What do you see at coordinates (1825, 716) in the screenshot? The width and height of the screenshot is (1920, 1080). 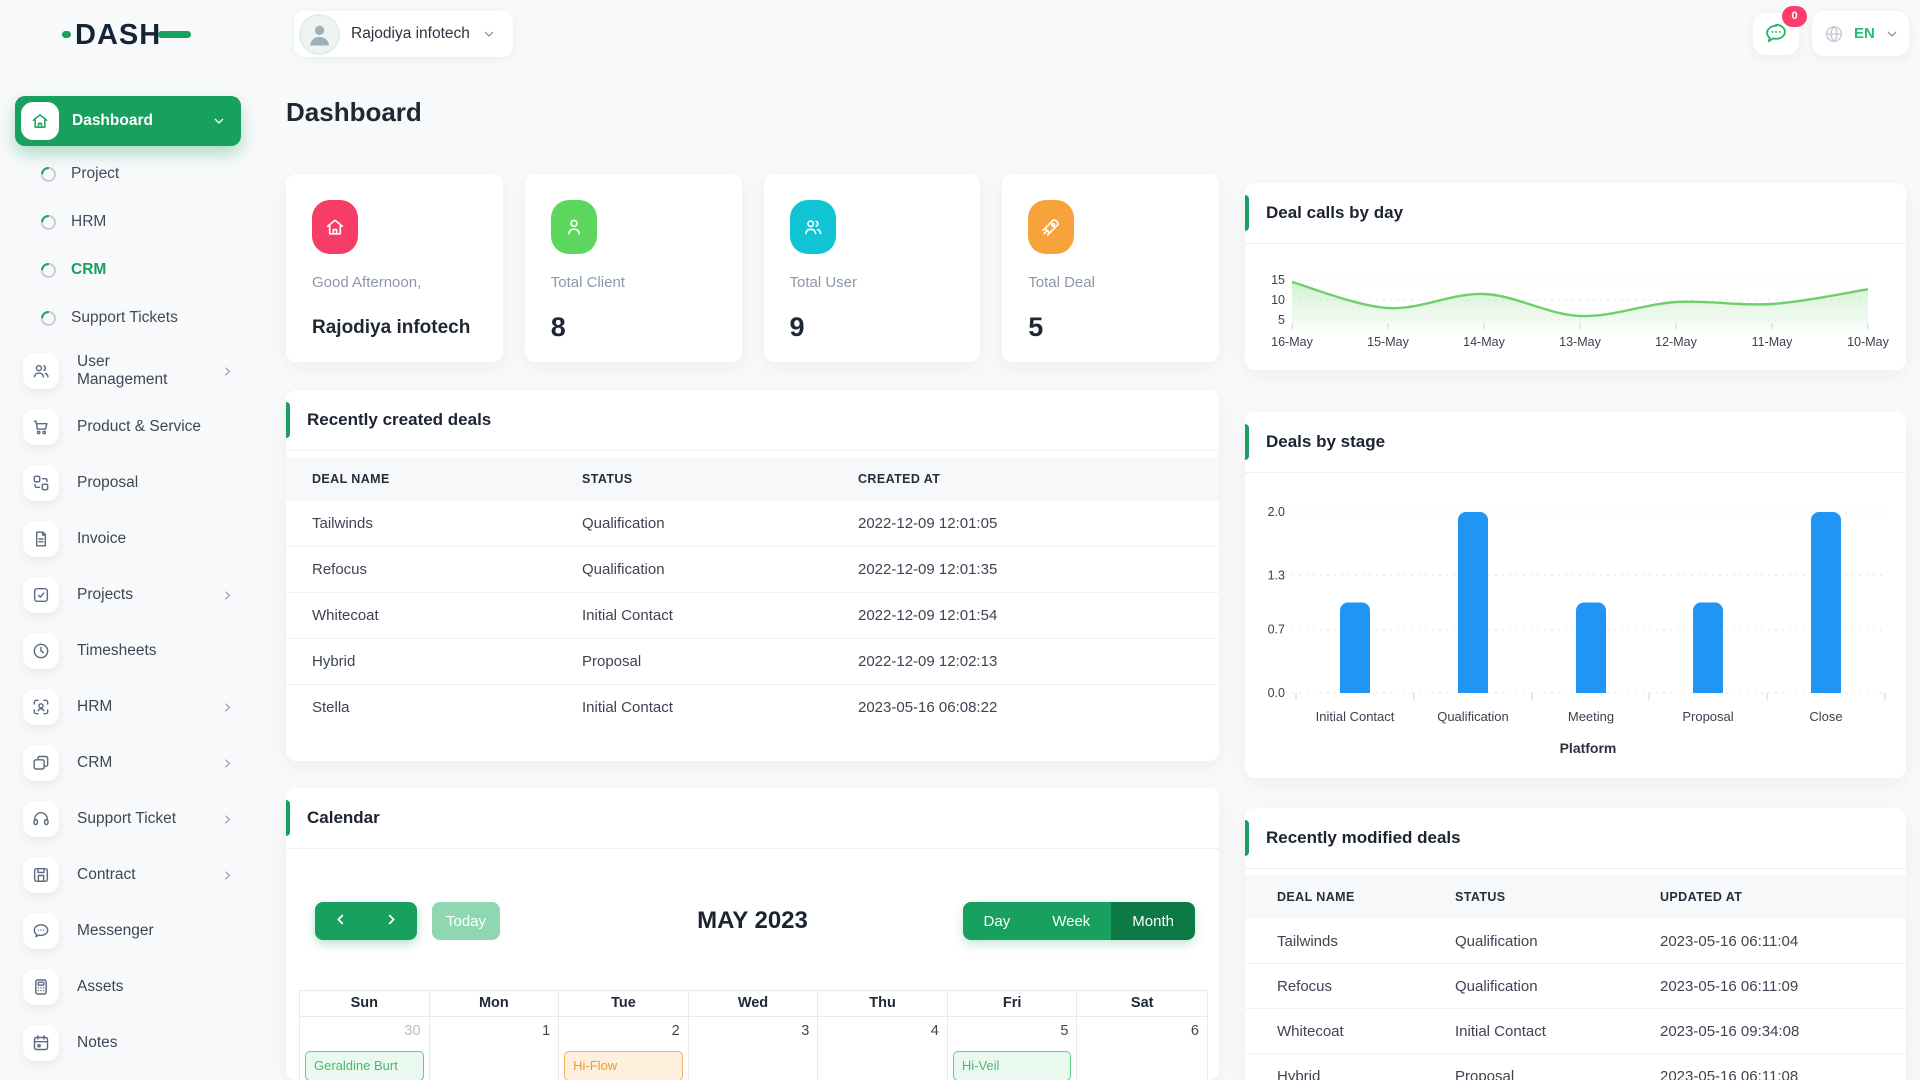 I see `svg-text: Close` at bounding box center [1825, 716].